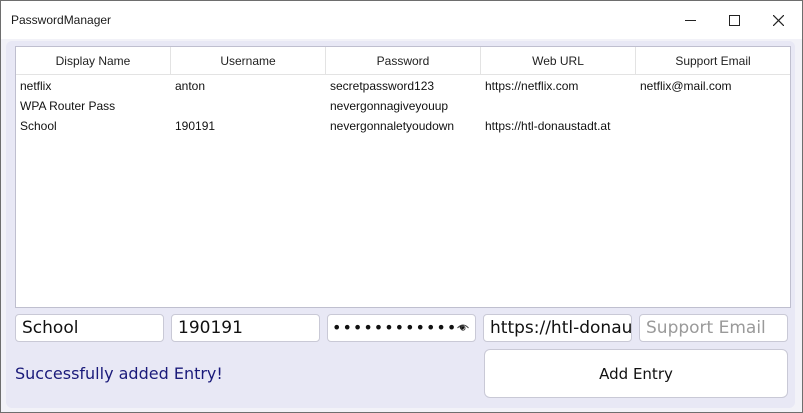  I want to click on web-url-input: https://htl-donaust, so click(557, 328).